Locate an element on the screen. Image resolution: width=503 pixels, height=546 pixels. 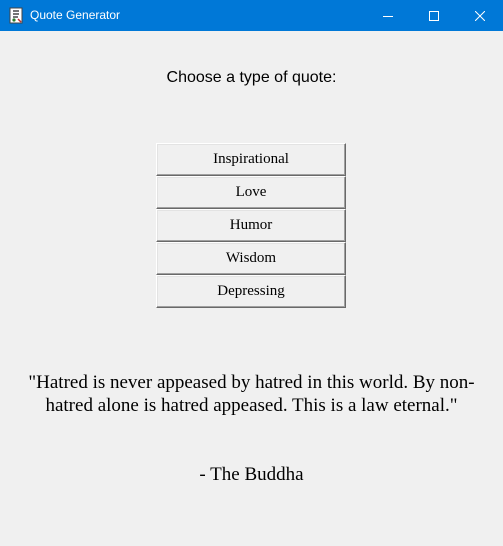
quote-author: - The Buddha is located at coordinates (251, 474).